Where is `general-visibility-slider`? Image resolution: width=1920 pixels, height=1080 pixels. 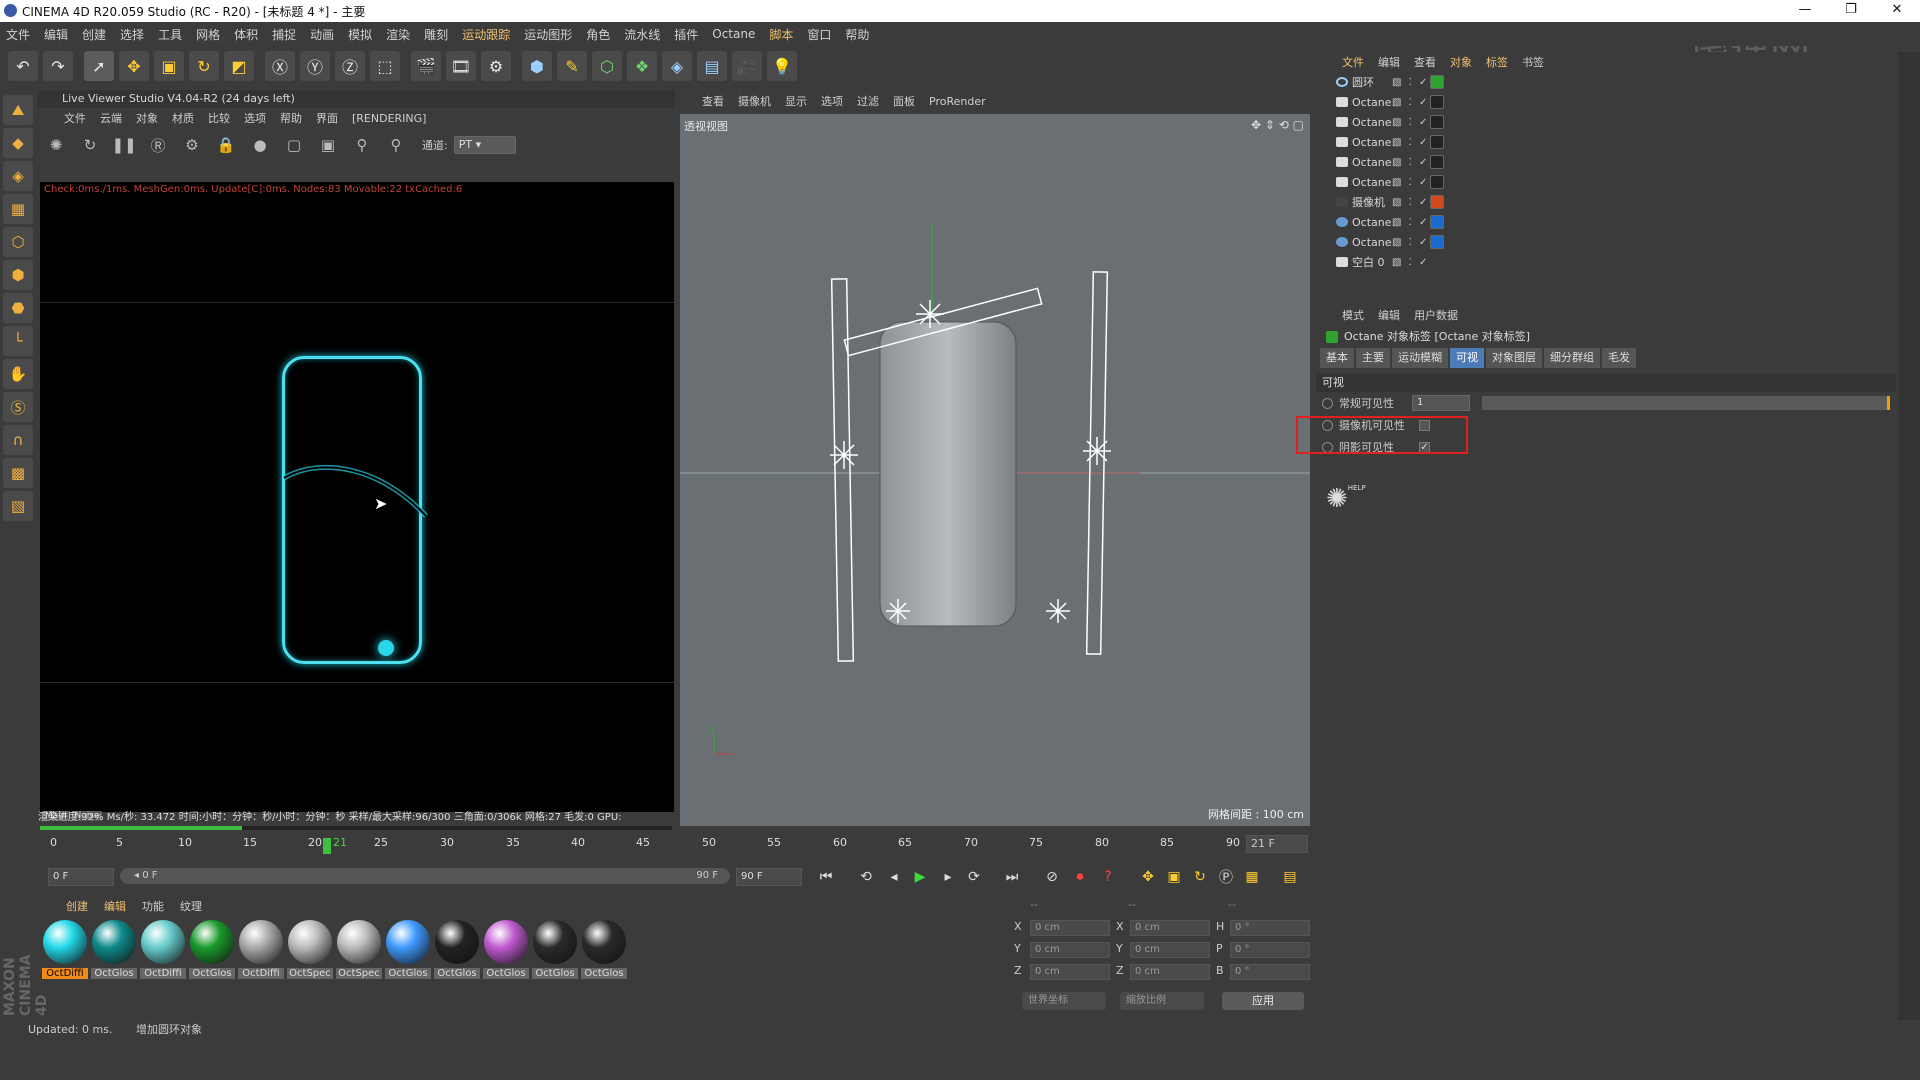 general-visibility-slider is located at coordinates (1686, 403).